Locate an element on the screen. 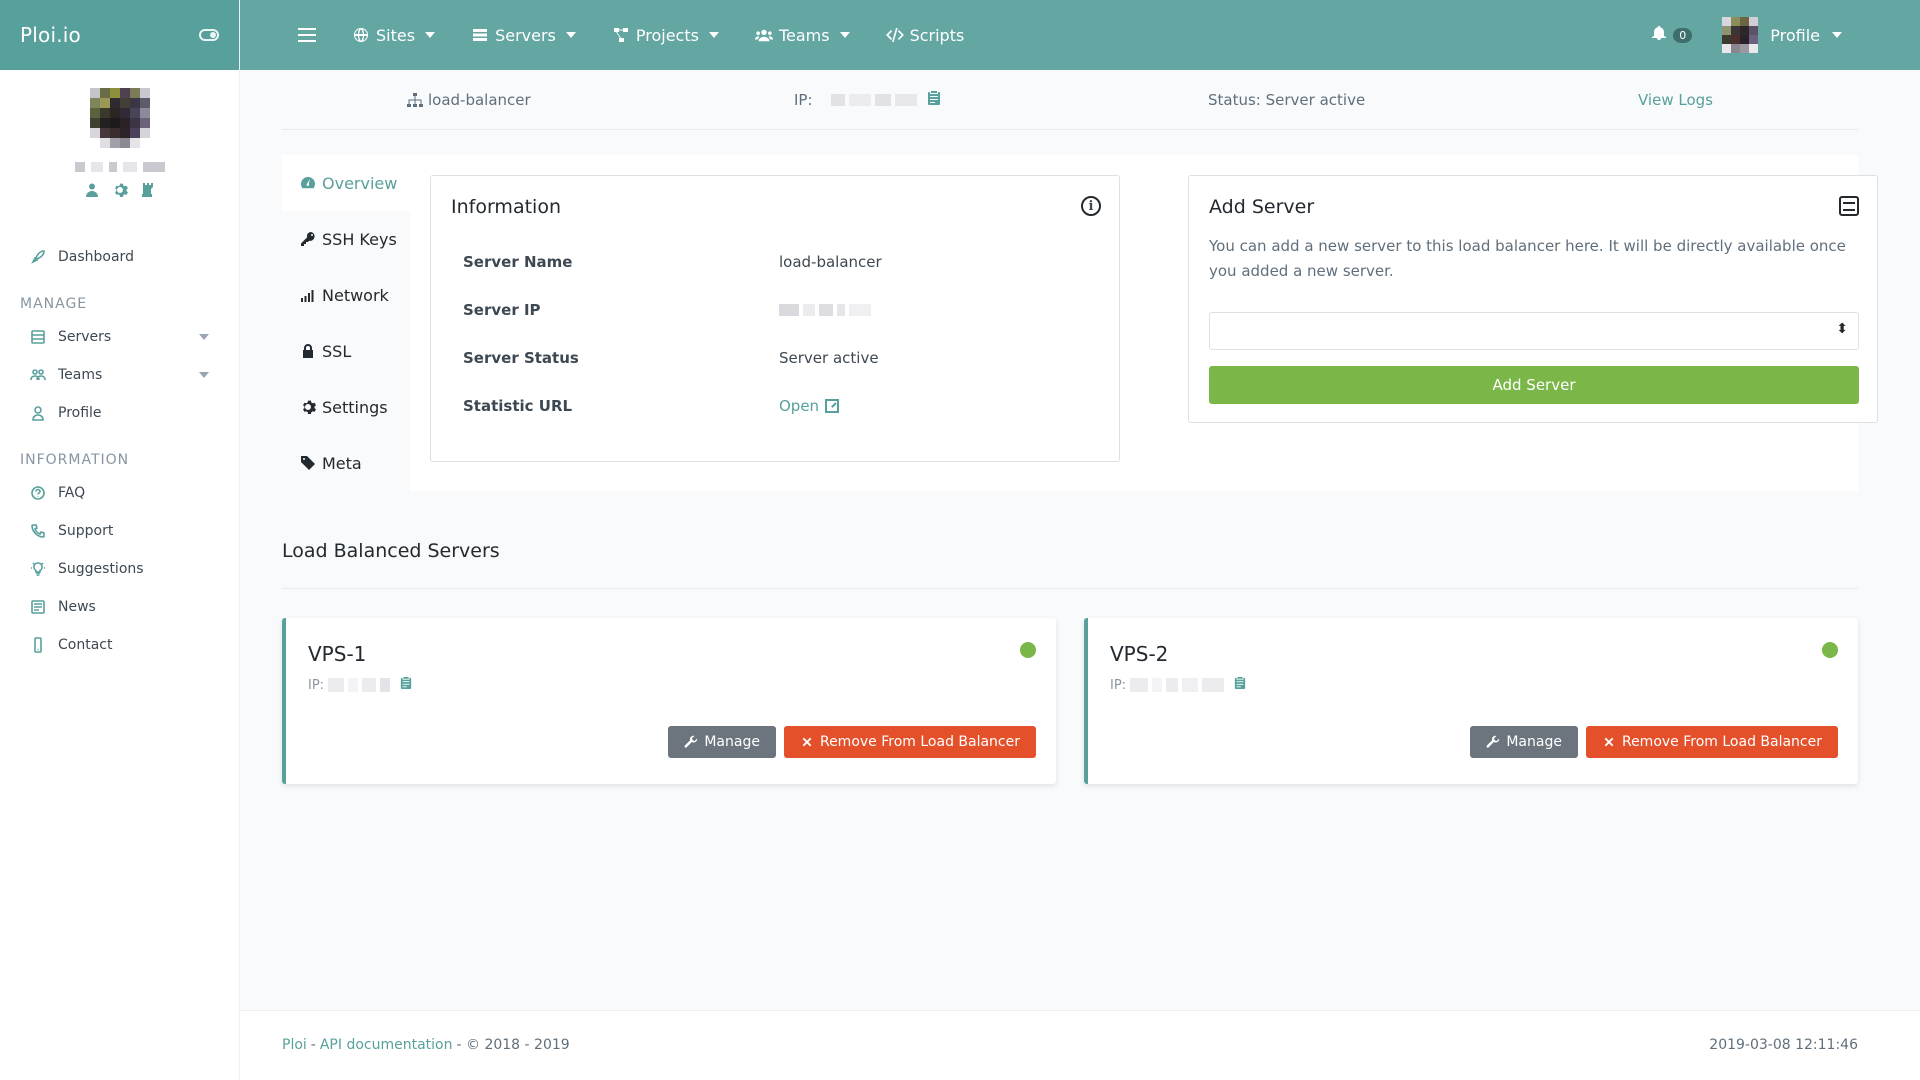 The height and width of the screenshot is (1080, 1920). sidebar-item-suggestions: Suggestions is located at coordinates (119, 569).